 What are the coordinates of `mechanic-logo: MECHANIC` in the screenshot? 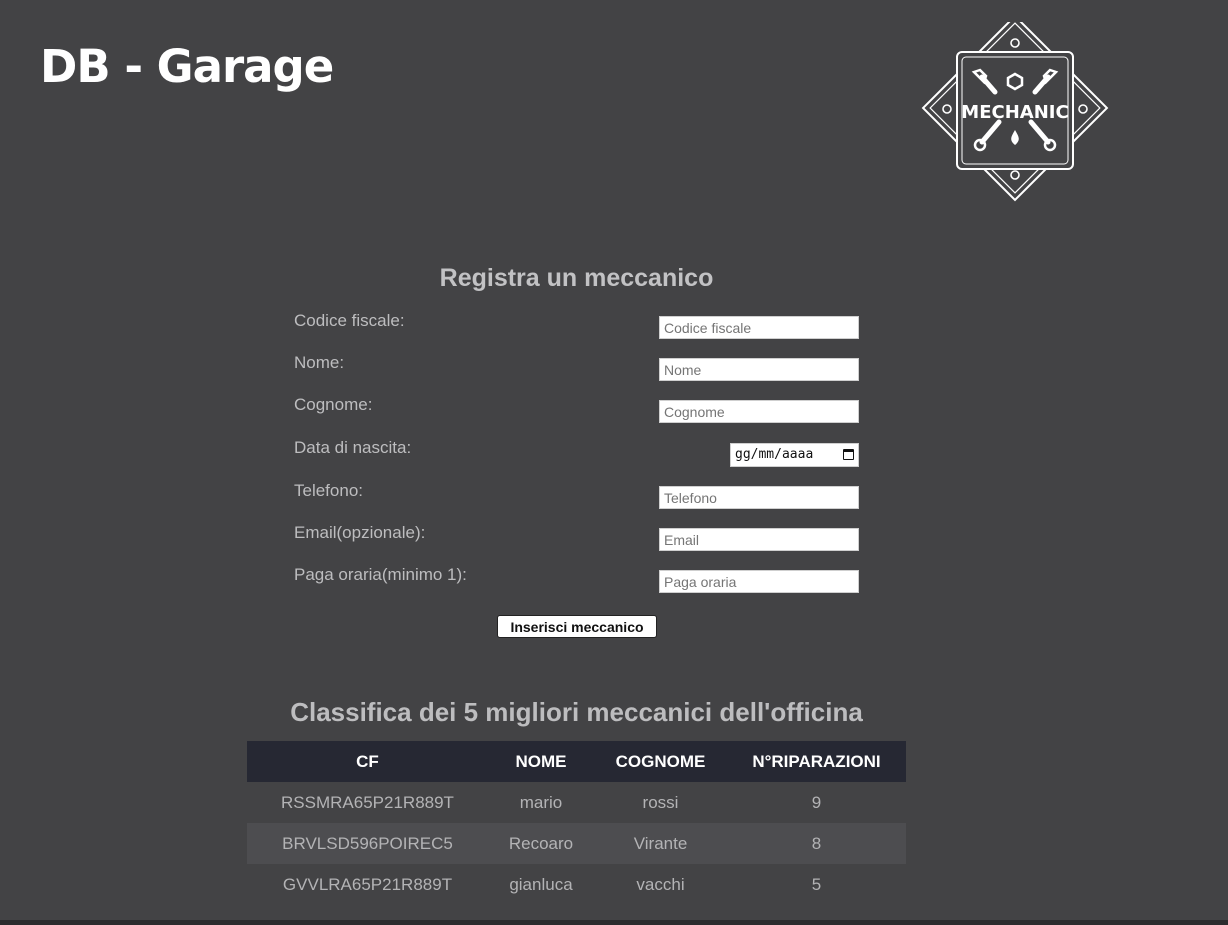 It's located at (1015, 112).